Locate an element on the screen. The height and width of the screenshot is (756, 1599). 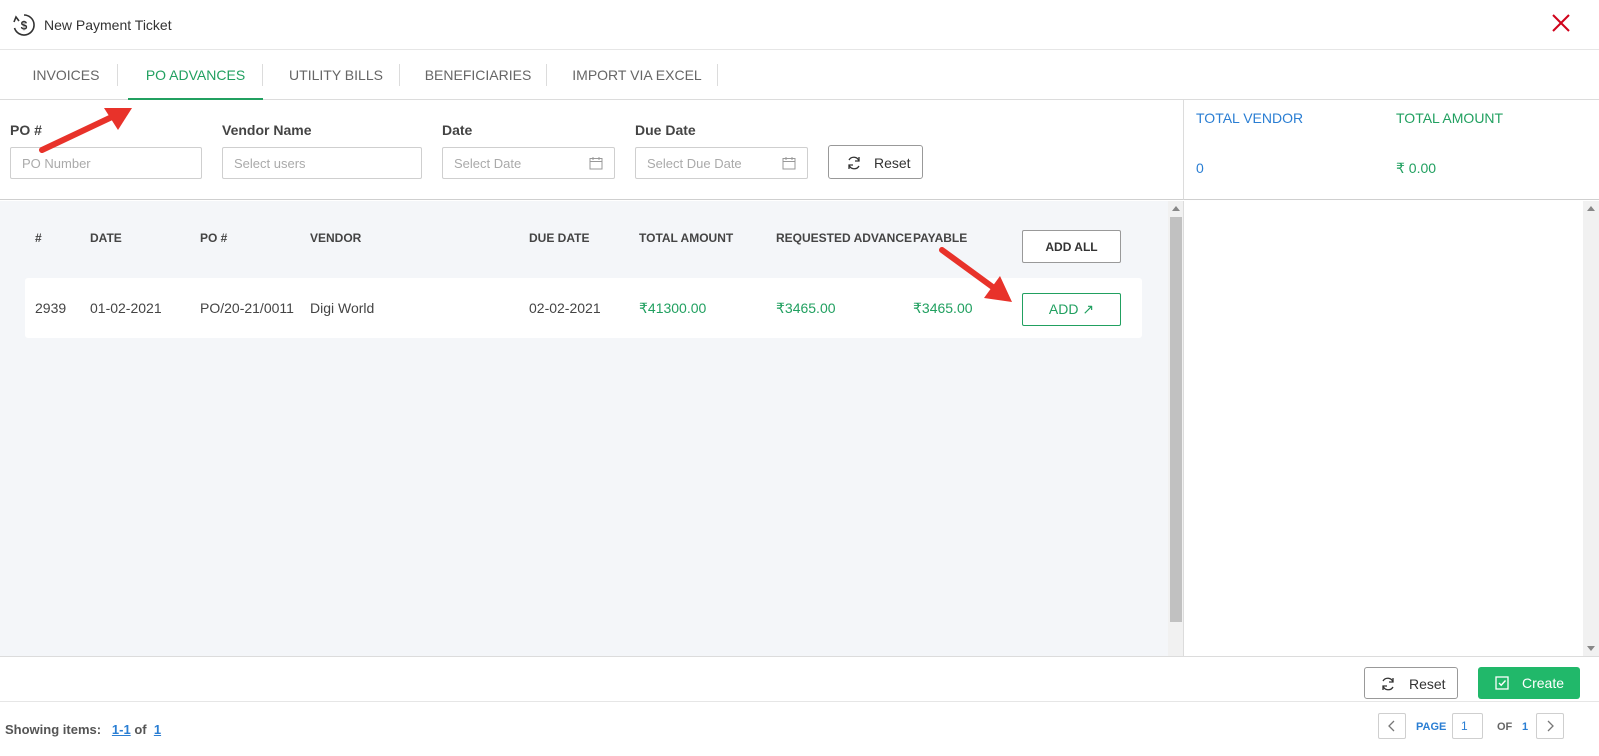
showing-items-text: Showing items: 1-1 of 1 is located at coordinates (83, 729).